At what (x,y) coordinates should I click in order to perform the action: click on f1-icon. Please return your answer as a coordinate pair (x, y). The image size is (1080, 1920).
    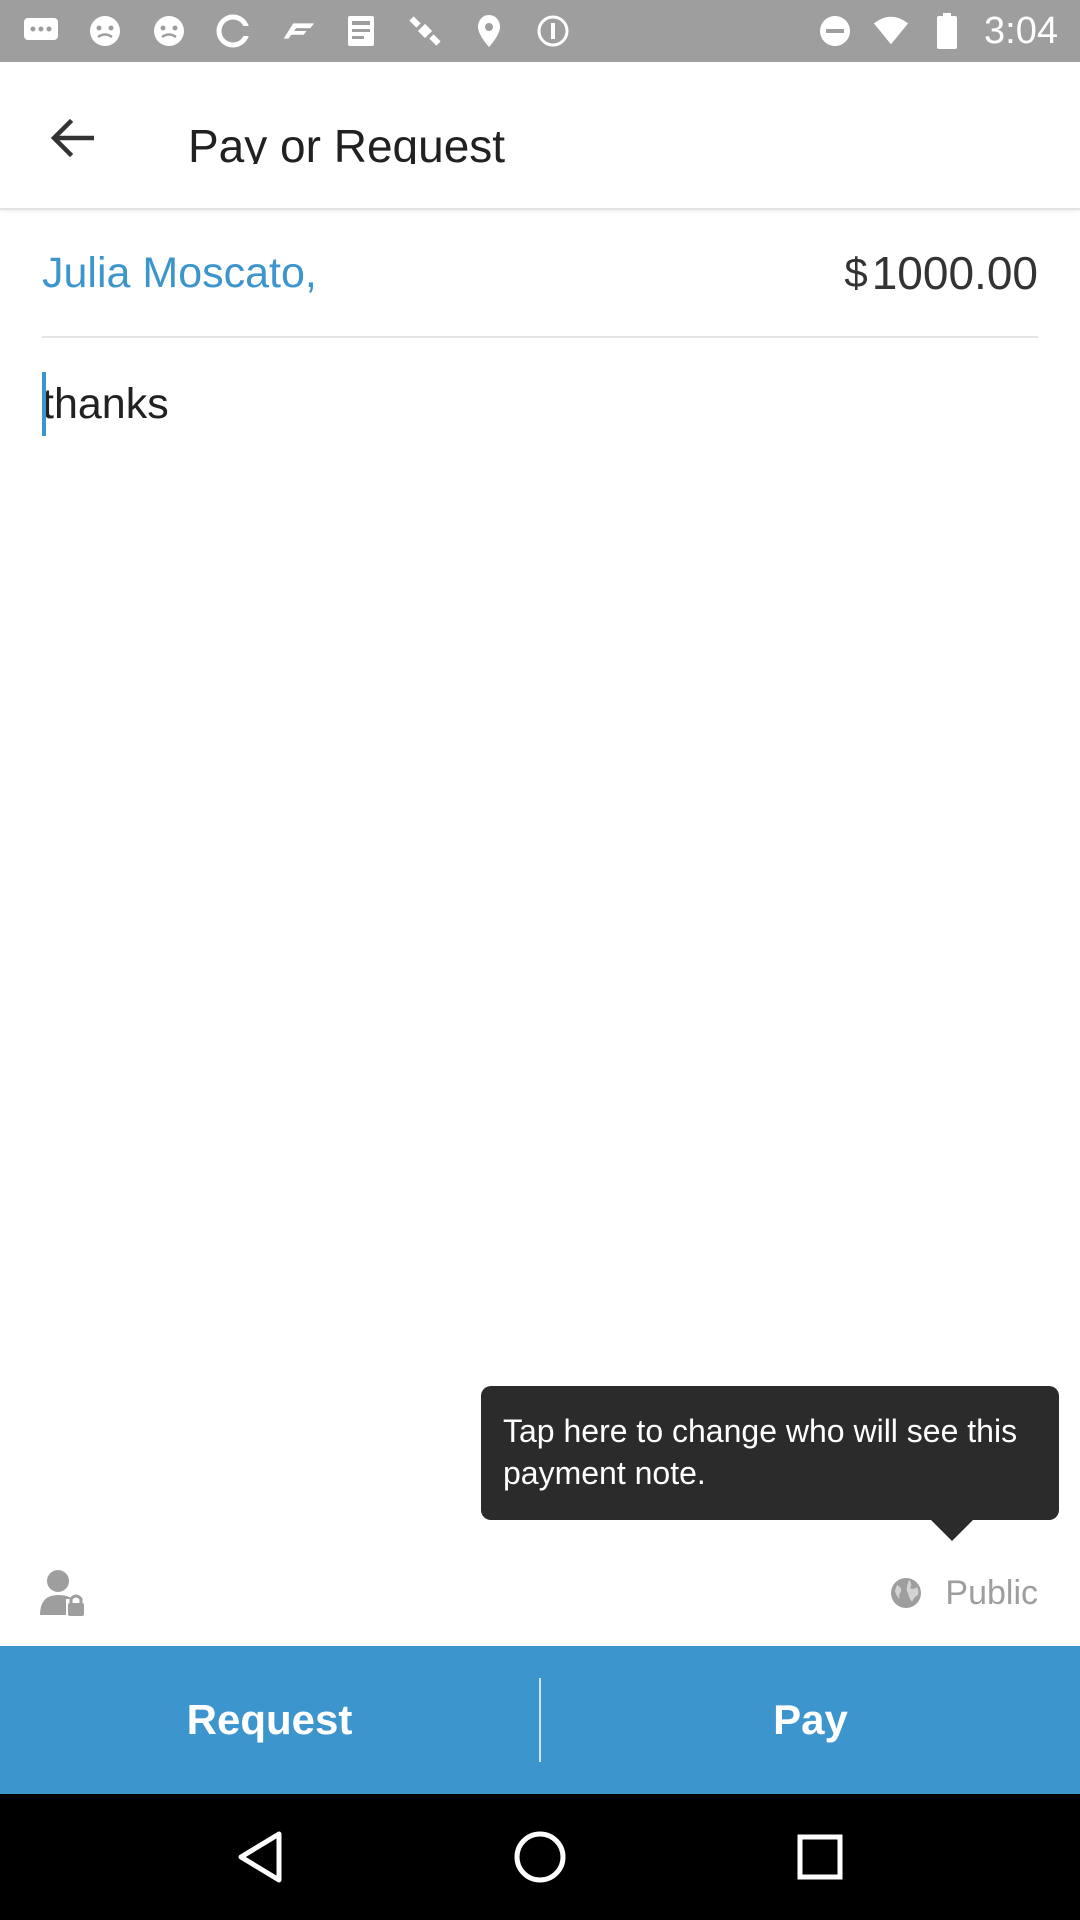
    Looking at the image, I should click on (297, 31).